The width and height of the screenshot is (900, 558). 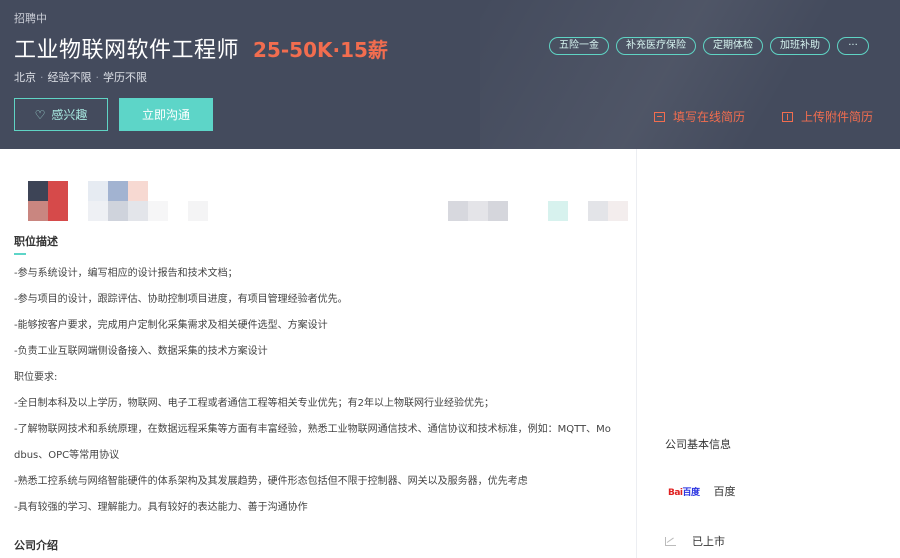 What do you see at coordinates (698, 444) in the screenshot?
I see `company-info-title: 公司基本信息` at bounding box center [698, 444].